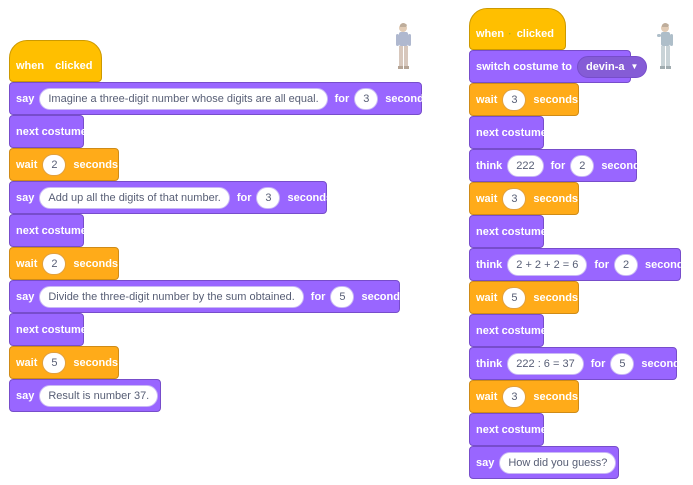 Image resolution: width=693 pixels, height=485 pixels. I want to click on chevron-down-icon: ▼, so click(634, 66).